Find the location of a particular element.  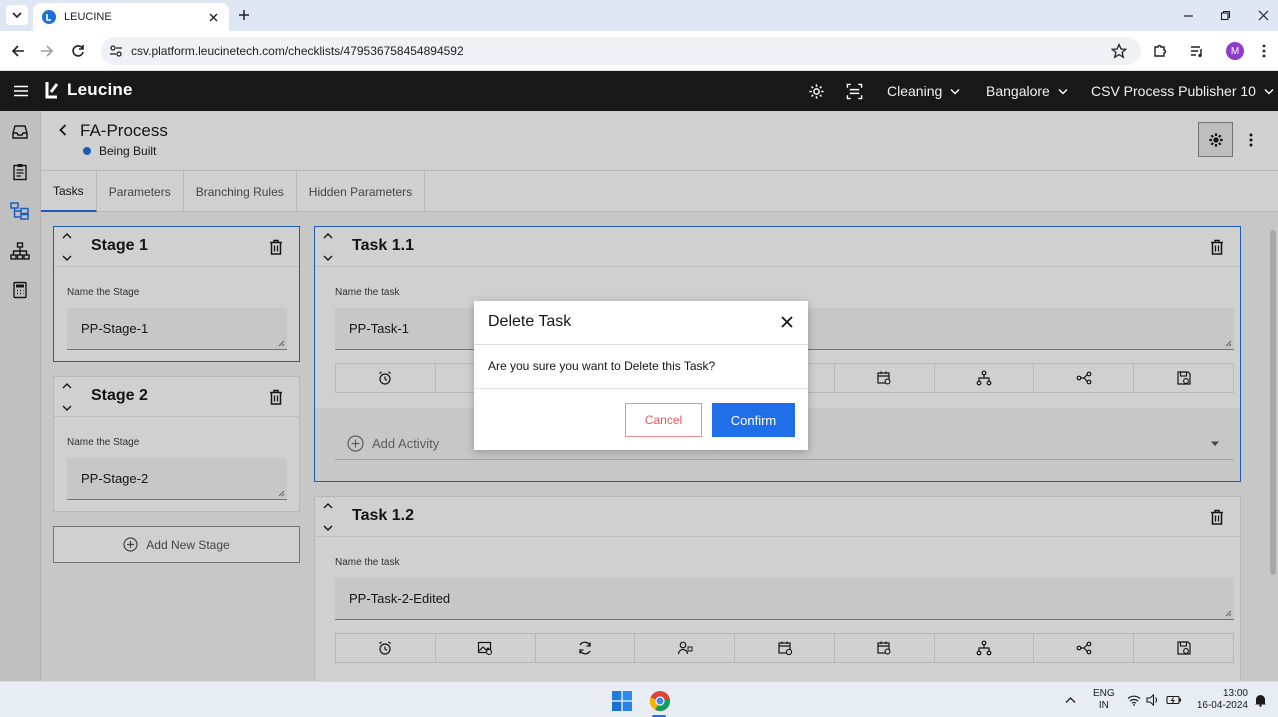

clock-date: 16-04-2024 is located at coordinates (1222, 705).